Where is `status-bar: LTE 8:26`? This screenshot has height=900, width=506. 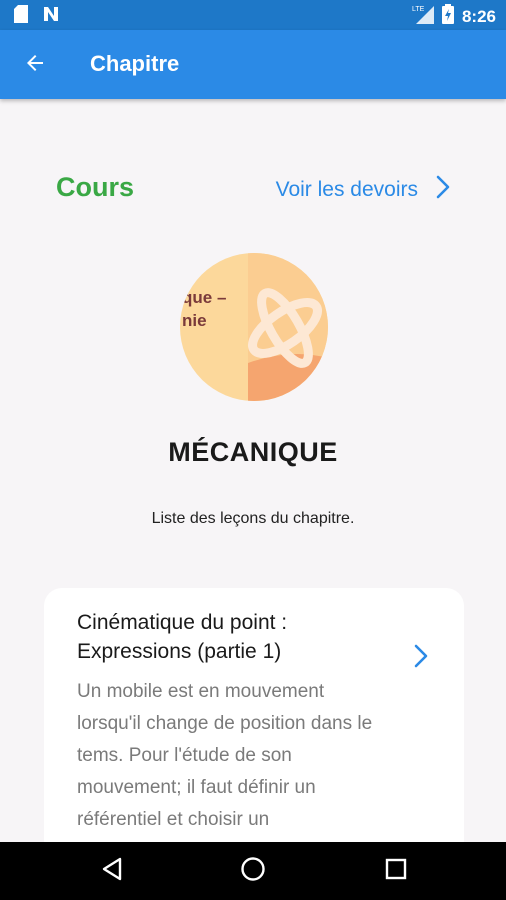 status-bar: LTE 8:26 is located at coordinates (253, 15).